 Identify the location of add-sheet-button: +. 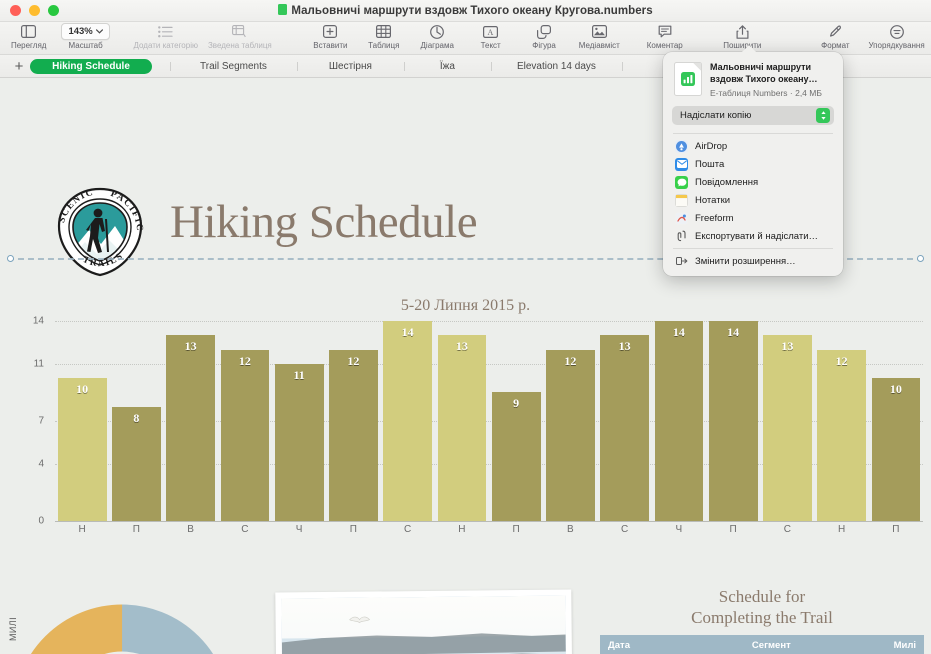
(19, 66).